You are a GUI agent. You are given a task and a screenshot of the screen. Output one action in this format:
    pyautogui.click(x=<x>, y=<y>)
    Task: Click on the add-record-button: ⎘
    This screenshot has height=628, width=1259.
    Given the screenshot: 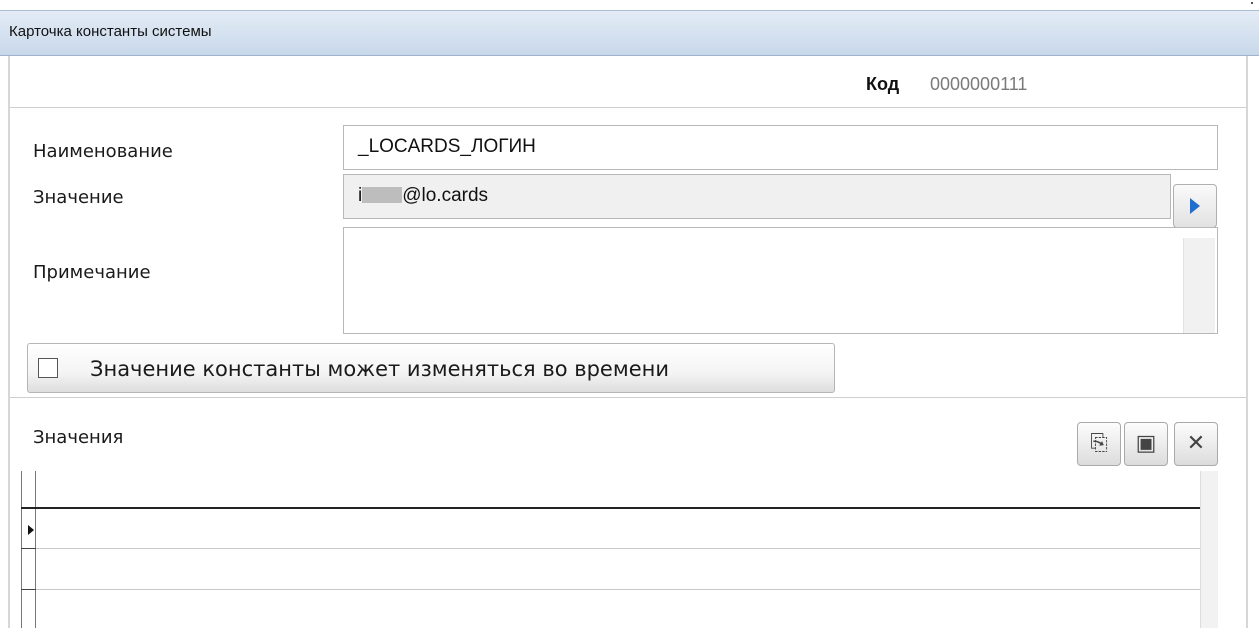 What is the action you would take?
    pyautogui.click(x=1099, y=444)
    